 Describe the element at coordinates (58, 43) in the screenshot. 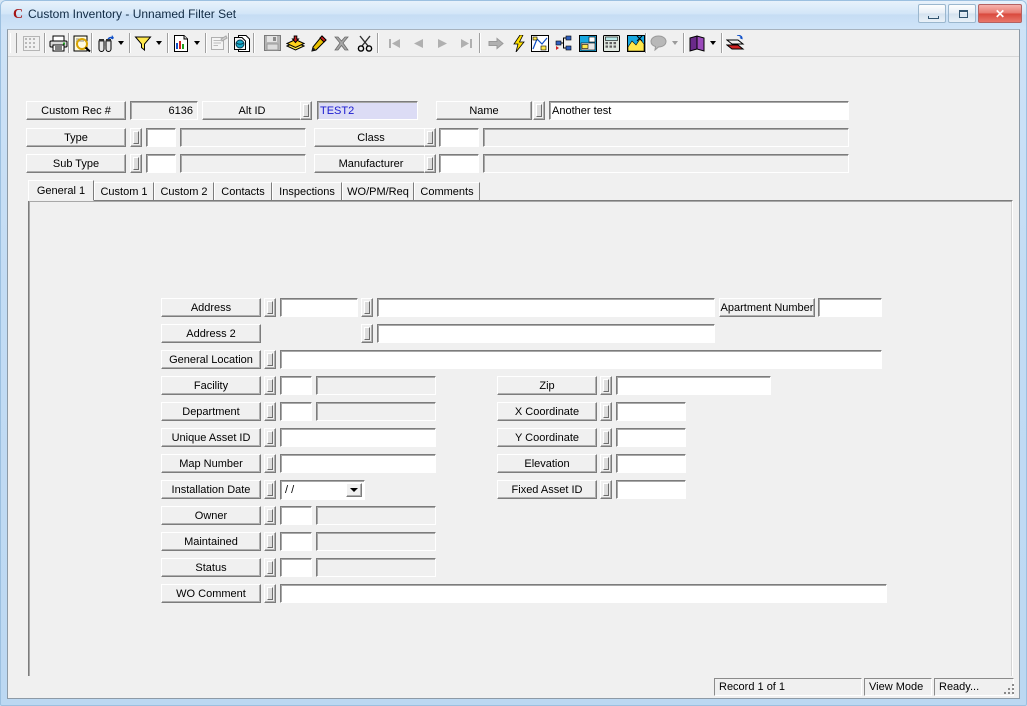

I see `print-icon` at that location.